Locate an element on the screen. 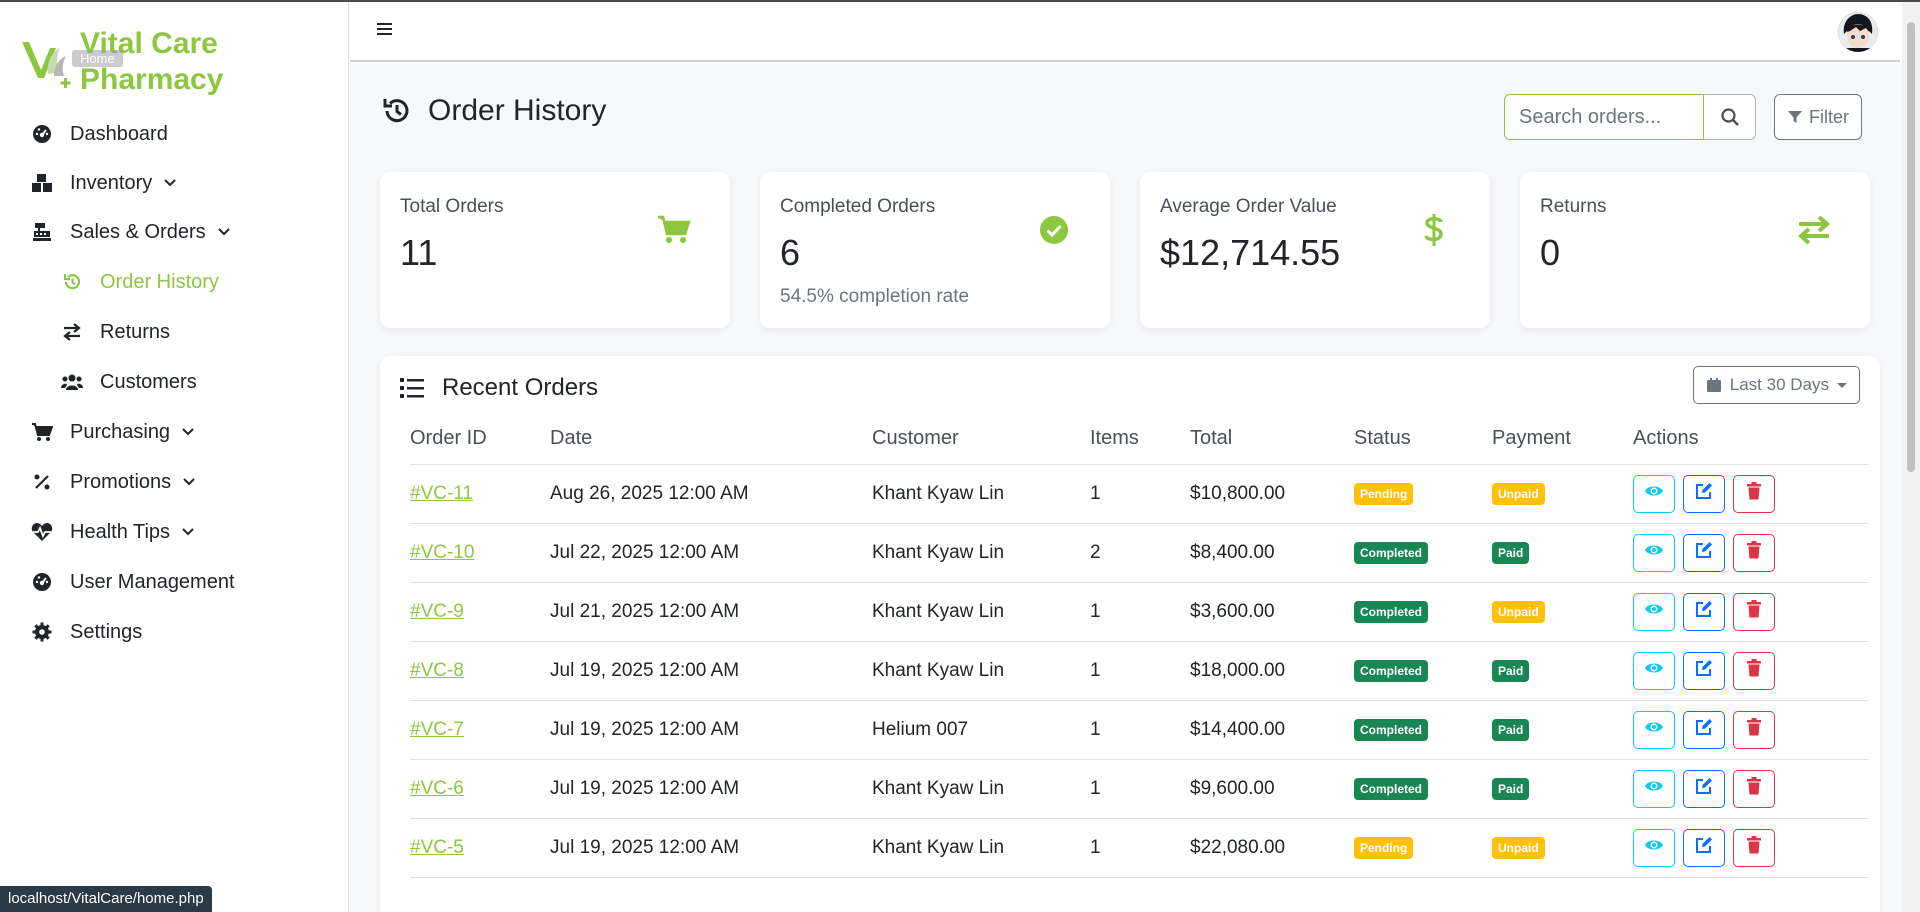 This screenshot has height=912, width=1920. page-title: Order History is located at coordinates (493, 111).